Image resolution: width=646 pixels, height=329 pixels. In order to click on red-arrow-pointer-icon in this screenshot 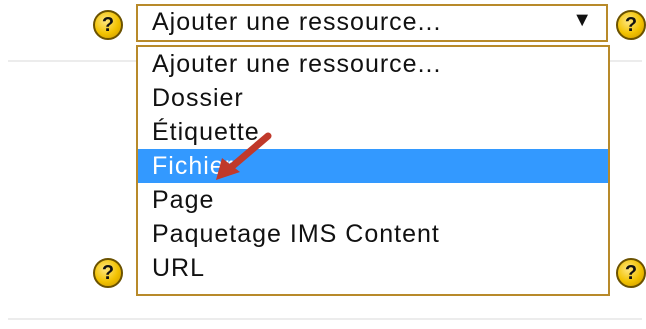, I will do `click(244, 156)`.